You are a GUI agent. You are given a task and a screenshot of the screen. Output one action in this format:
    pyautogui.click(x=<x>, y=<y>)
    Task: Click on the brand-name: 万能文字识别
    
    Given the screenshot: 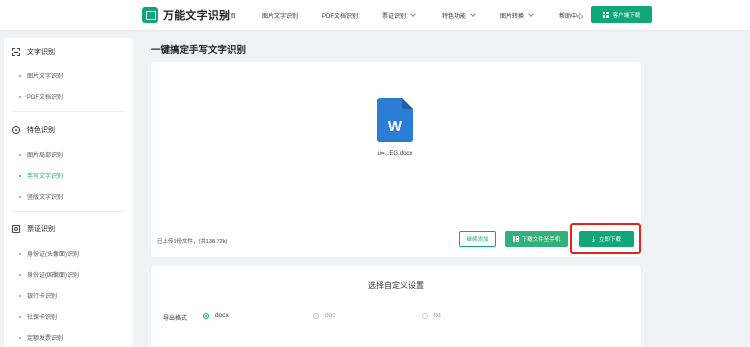 What is the action you would take?
    pyautogui.click(x=197, y=16)
    